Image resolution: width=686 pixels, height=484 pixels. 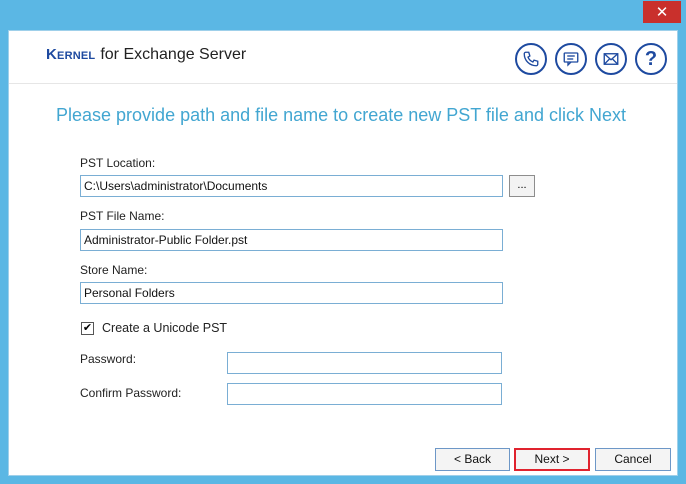 I want to click on pst-file-name-label: PST File Name:, so click(x=122, y=216).